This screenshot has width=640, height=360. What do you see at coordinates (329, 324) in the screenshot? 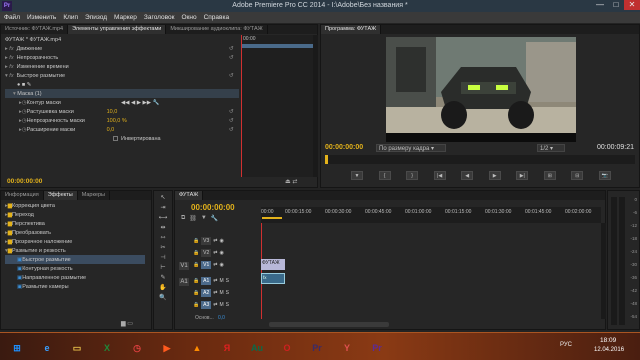
I see `timeline-zoom-scrollbar` at bounding box center [329, 324].